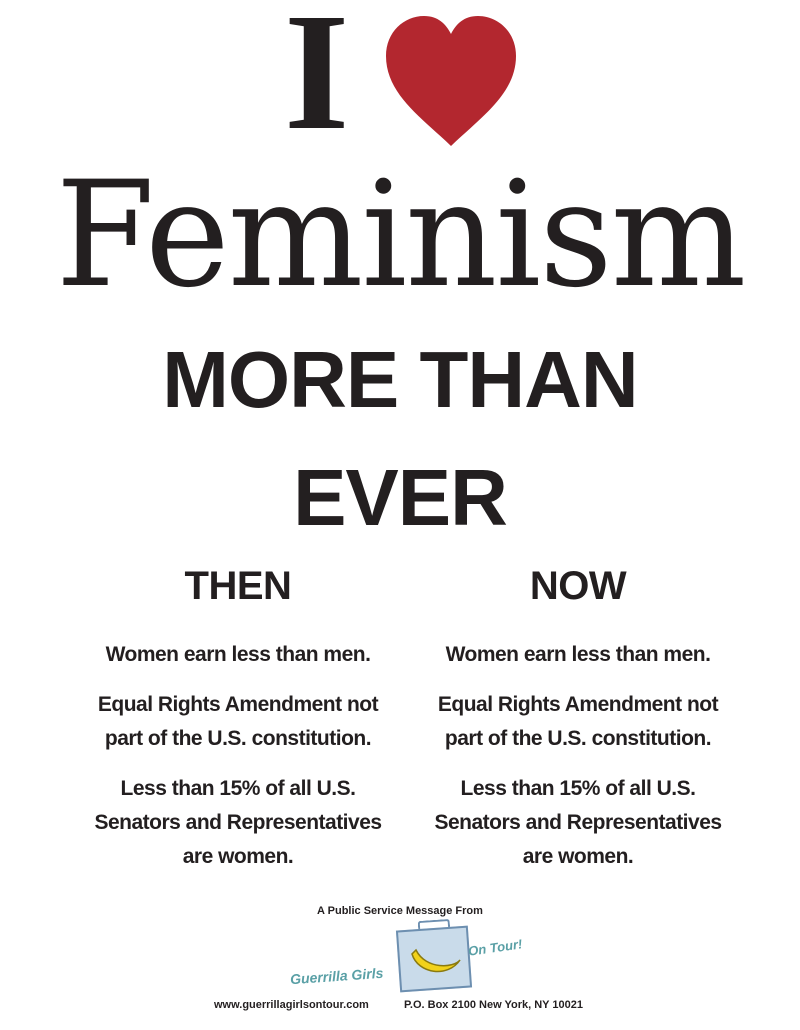 The width and height of the screenshot is (800, 1030). I want to click on then-heading: THEN, so click(238, 586).